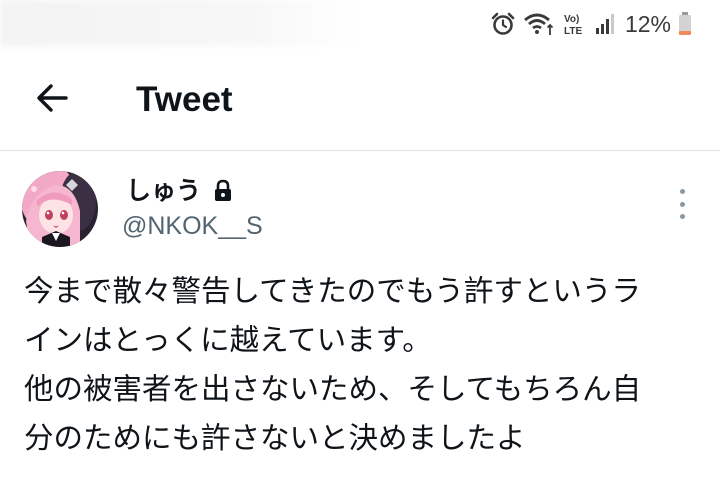 Image resolution: width=720 pixels, height=480 pixels. Describe the element at coordinates (164, 190) in the screenshot. I see `display-name-text: しゅう` at that location.